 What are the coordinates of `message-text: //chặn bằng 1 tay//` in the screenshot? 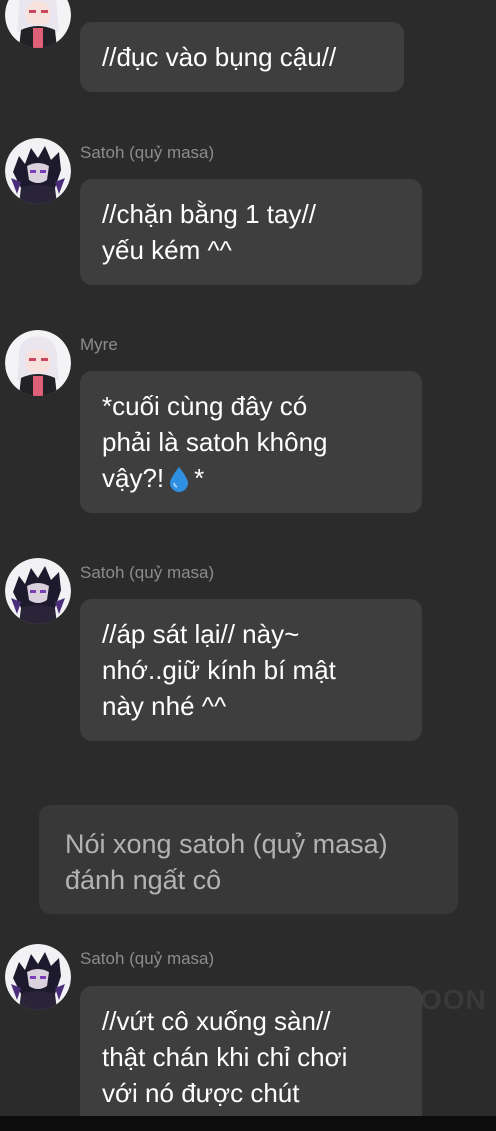 It's located at (209, 214).